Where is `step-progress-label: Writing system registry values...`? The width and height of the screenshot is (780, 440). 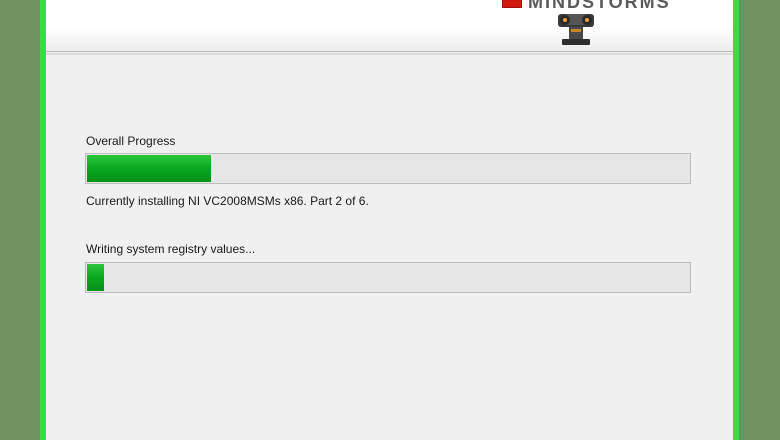
step-progress-label: Writing system registry values... is located at coordinates (171, 249).